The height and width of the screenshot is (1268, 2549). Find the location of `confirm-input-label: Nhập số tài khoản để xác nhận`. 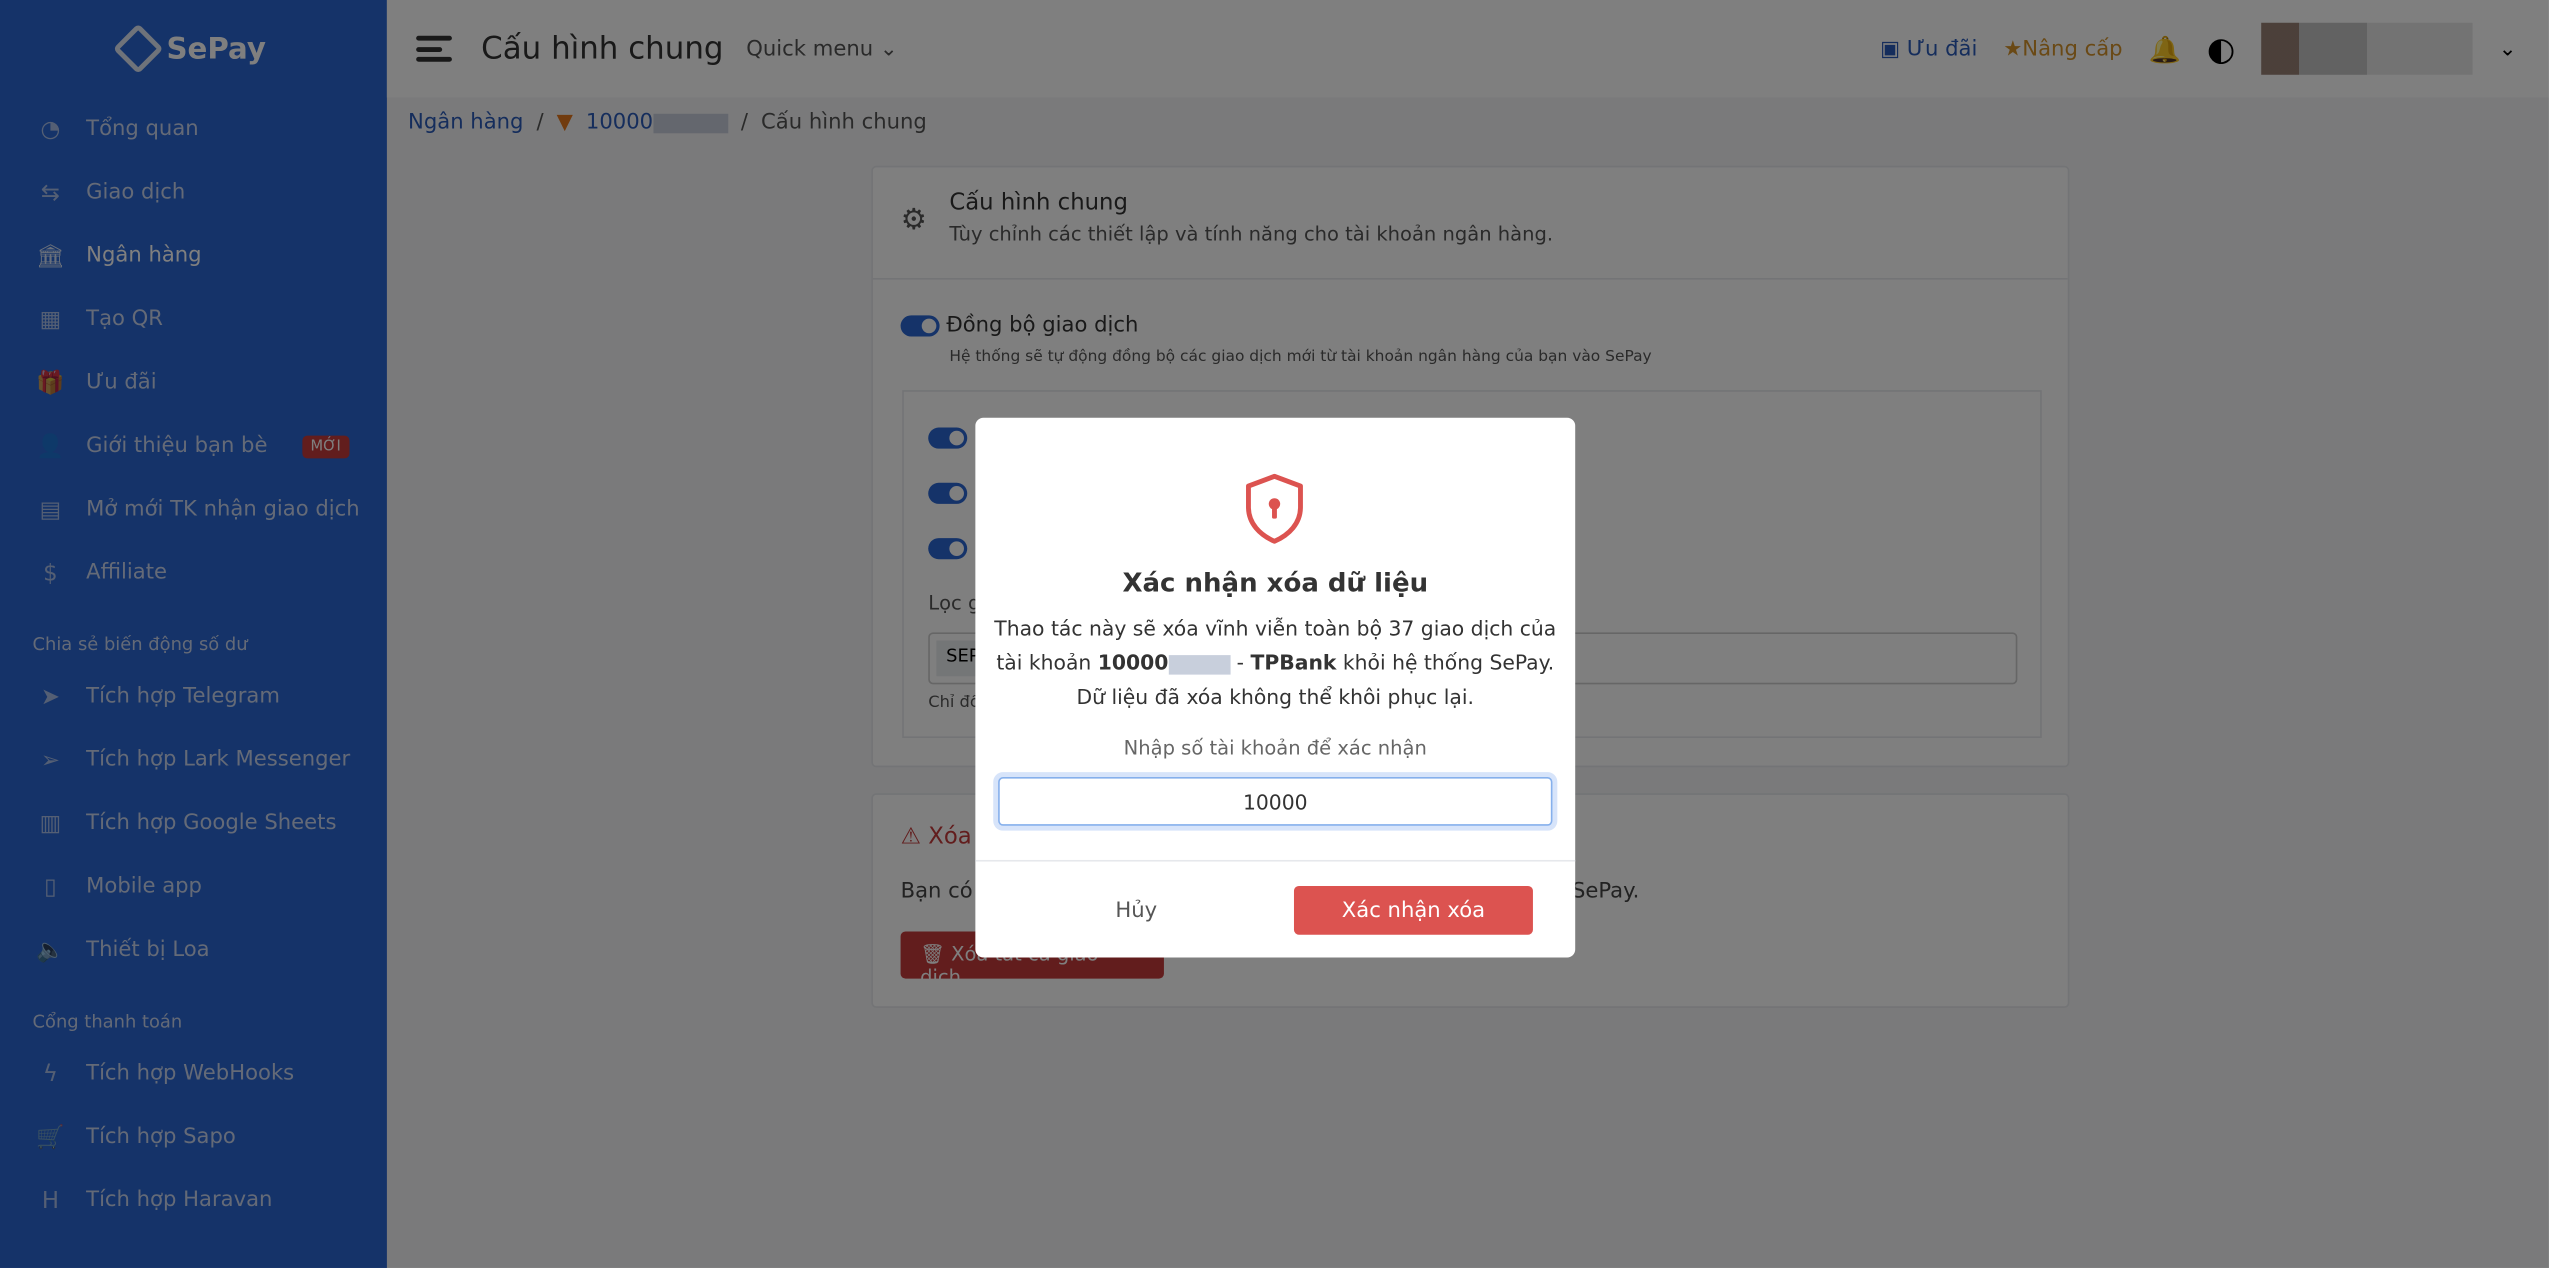

confirm-input-label: Nhập số tài khoản để xác nhận is located at coordinates (1275, 748).